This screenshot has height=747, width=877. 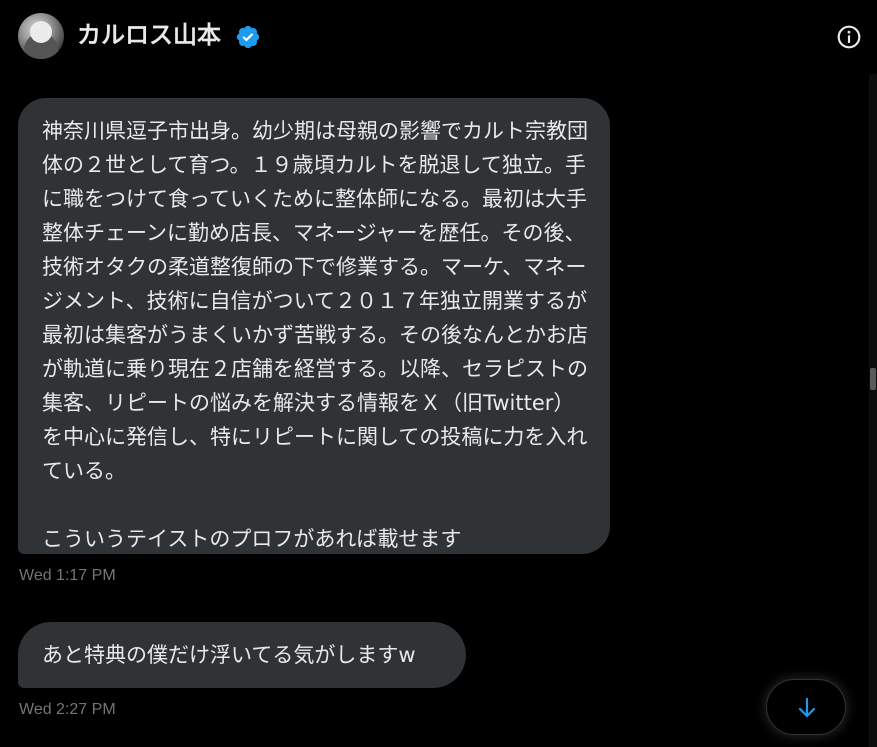 I want to click on scrollbar-thumb, so click(x=873, y=379).